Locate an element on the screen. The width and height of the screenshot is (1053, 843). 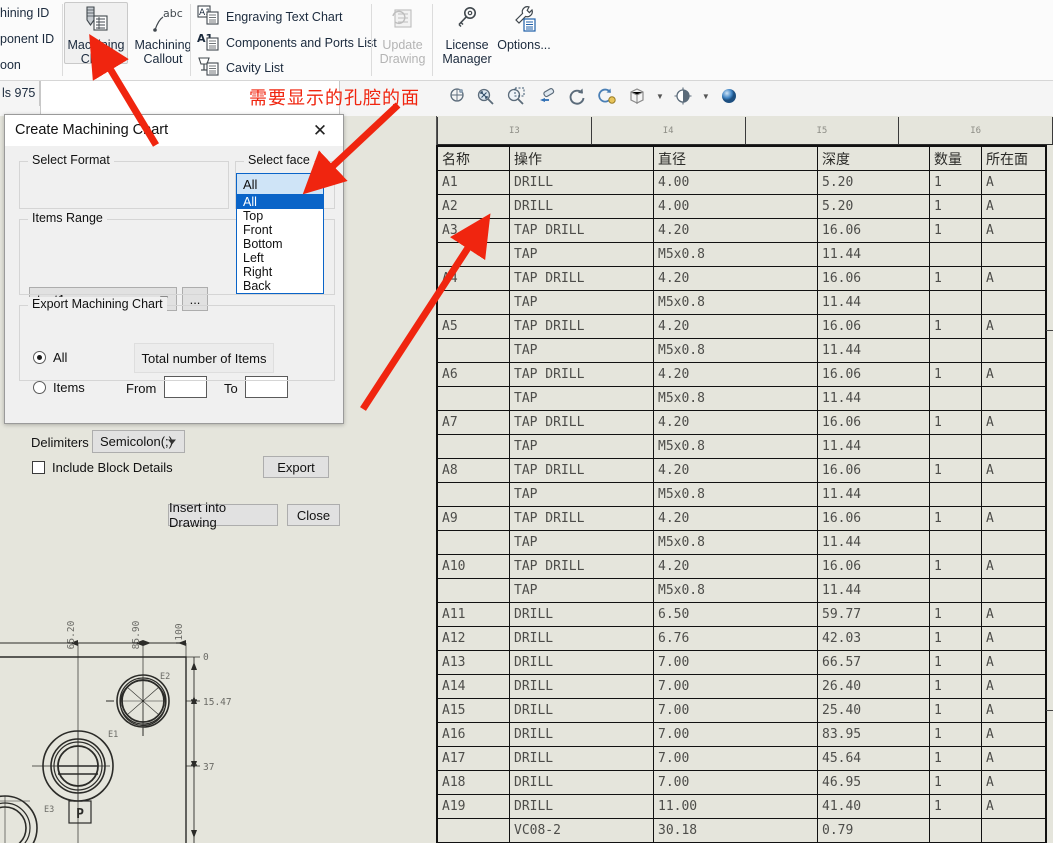
table-row: A7 TAP DRILL 4.20 16.06 1 A is located at coordinates (742, 422).